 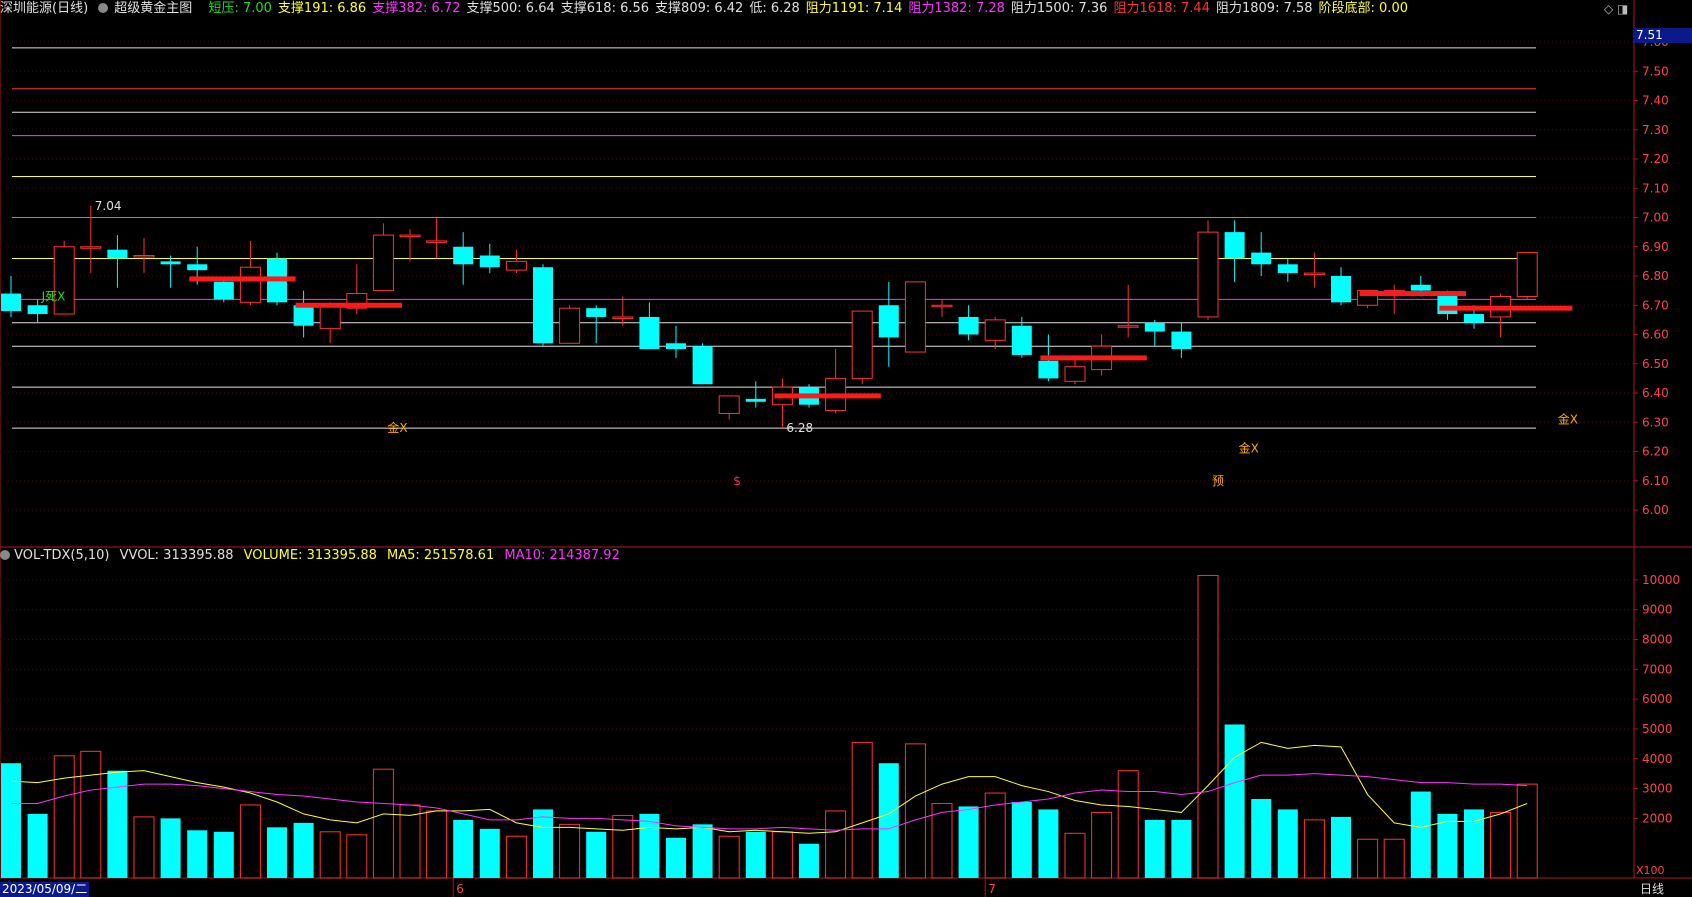 I want to click on vol-indicator-name: VOL-TDX(5,10), so click(x=61, y=555).